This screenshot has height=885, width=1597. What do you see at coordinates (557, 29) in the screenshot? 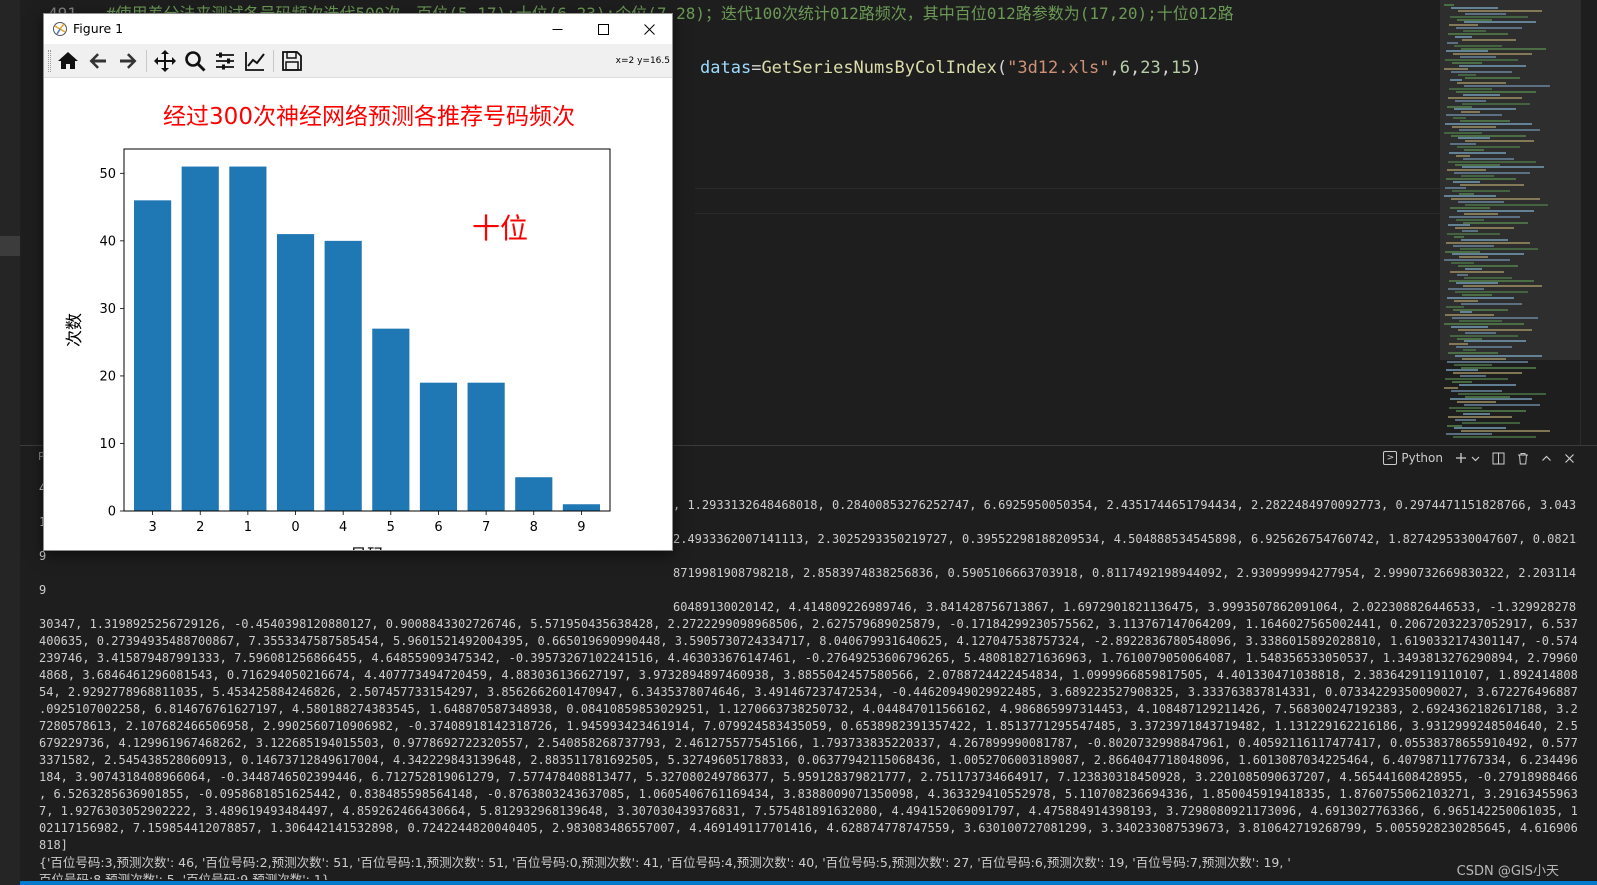
I see `minimize-button` at bounding box center [557, 29].